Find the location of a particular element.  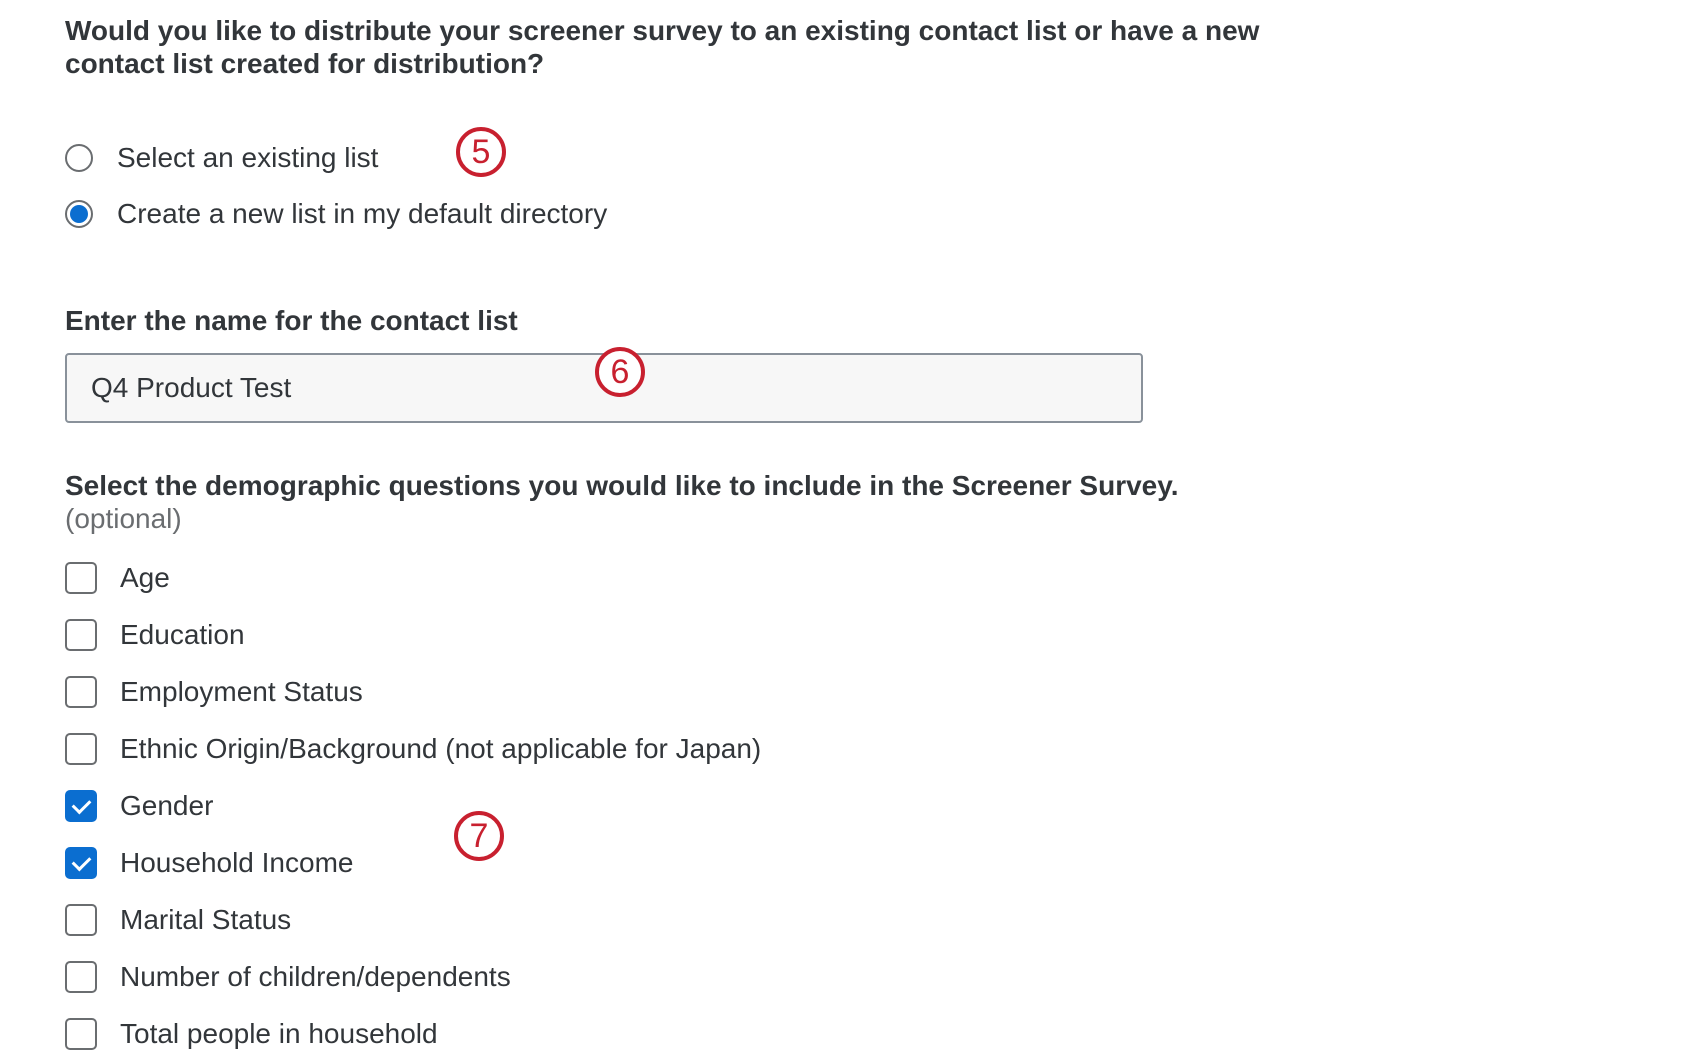

step-marker-7: 7 is located at coordinates (479, 836).